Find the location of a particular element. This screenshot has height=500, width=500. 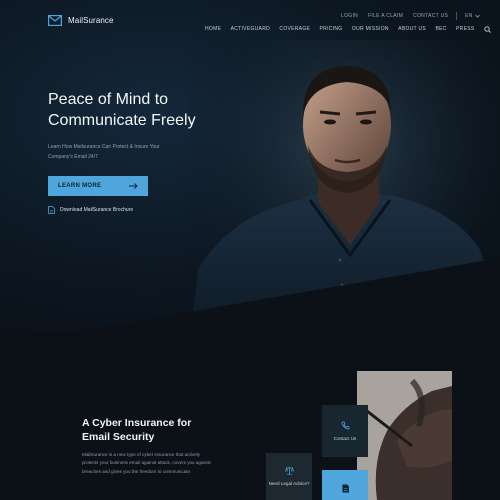

language-selector: EN is located at coordinates (472, 16).